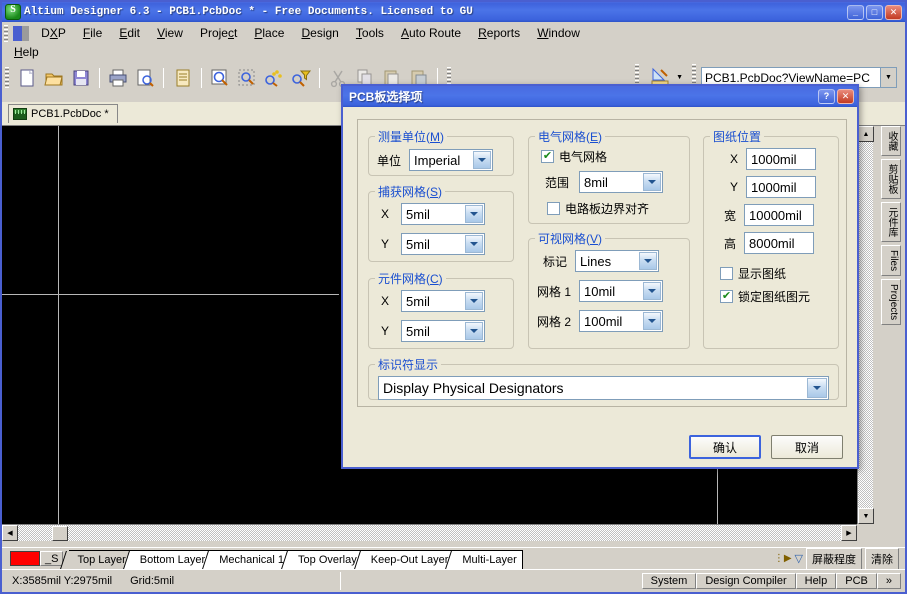 The image size is (907, 594). Describe the element at coordinates (771, 268) in the screenshot. I see `show-sheet-row: 显示图纸` at that location.